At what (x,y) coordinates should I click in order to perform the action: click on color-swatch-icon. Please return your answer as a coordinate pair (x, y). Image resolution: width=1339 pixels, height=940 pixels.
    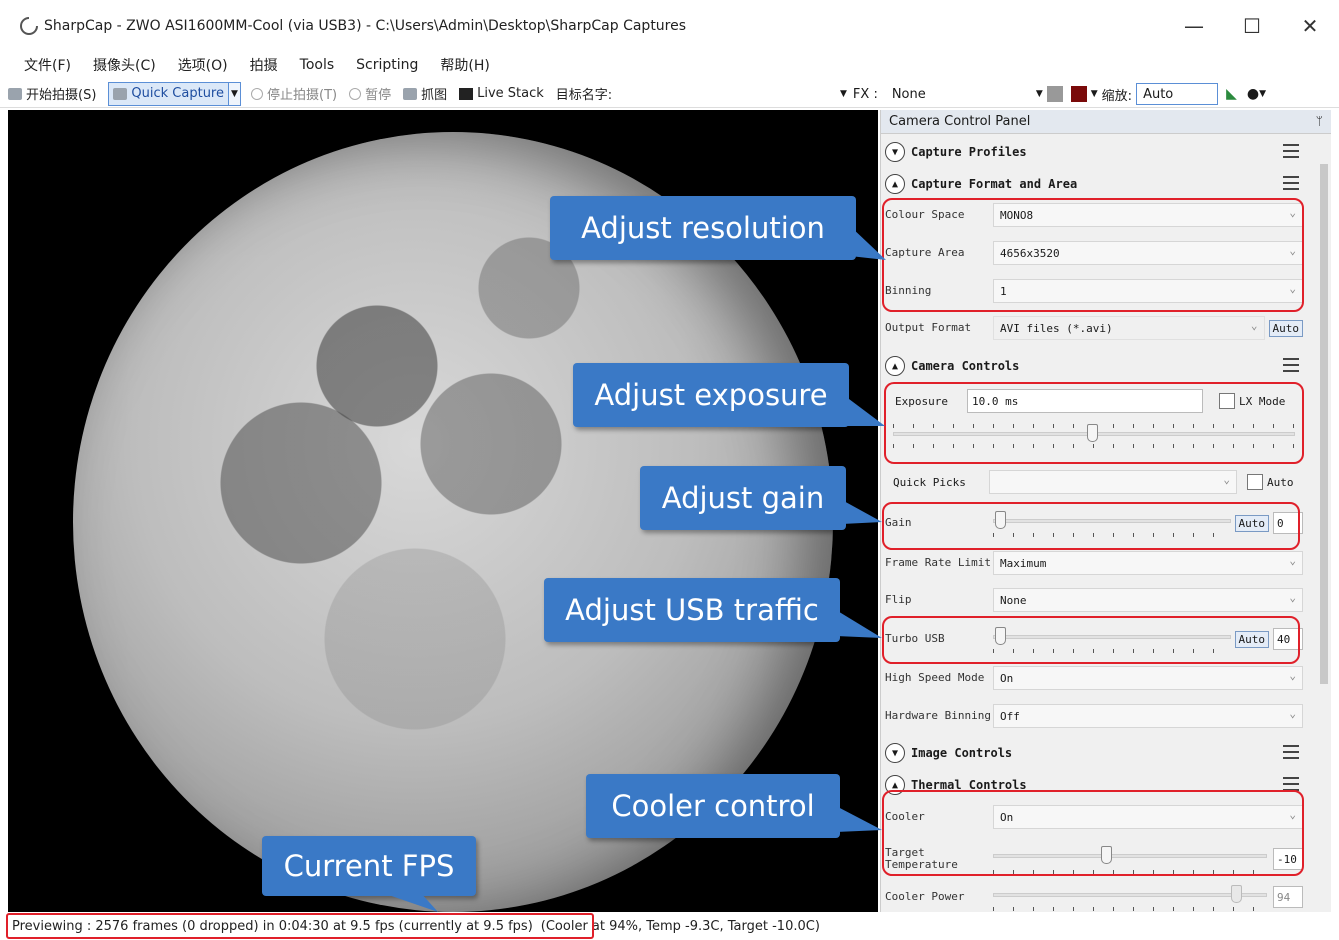
    Looking at the image, I should click on (1078, 94).